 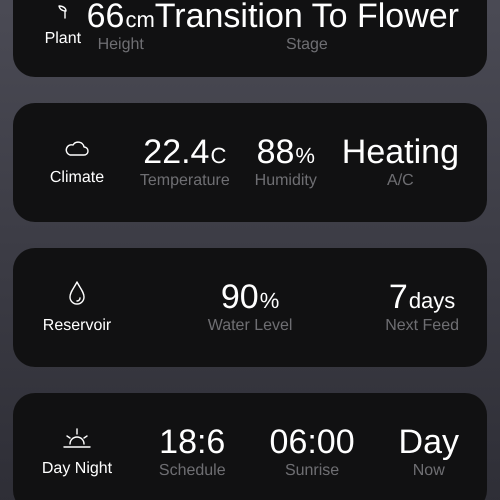 I want to click on stat-label: Height, so click(x=121, y=44).